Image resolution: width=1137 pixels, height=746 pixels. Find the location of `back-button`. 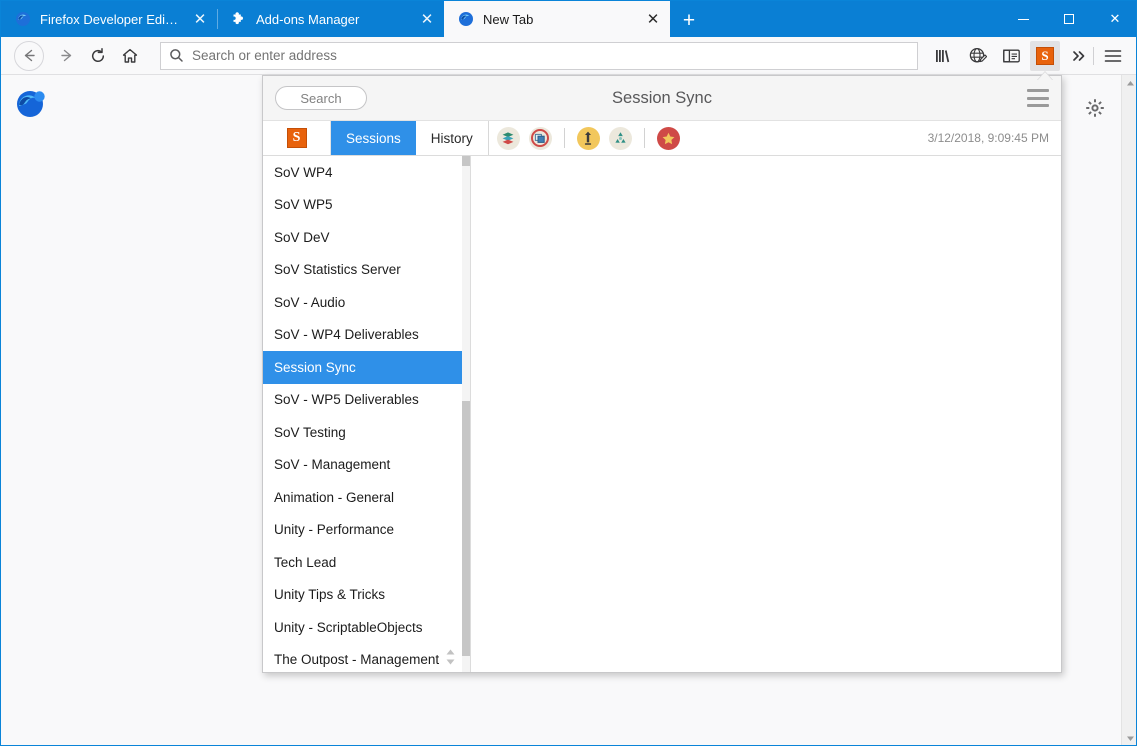

back-button is located at coordinates (29, 55).